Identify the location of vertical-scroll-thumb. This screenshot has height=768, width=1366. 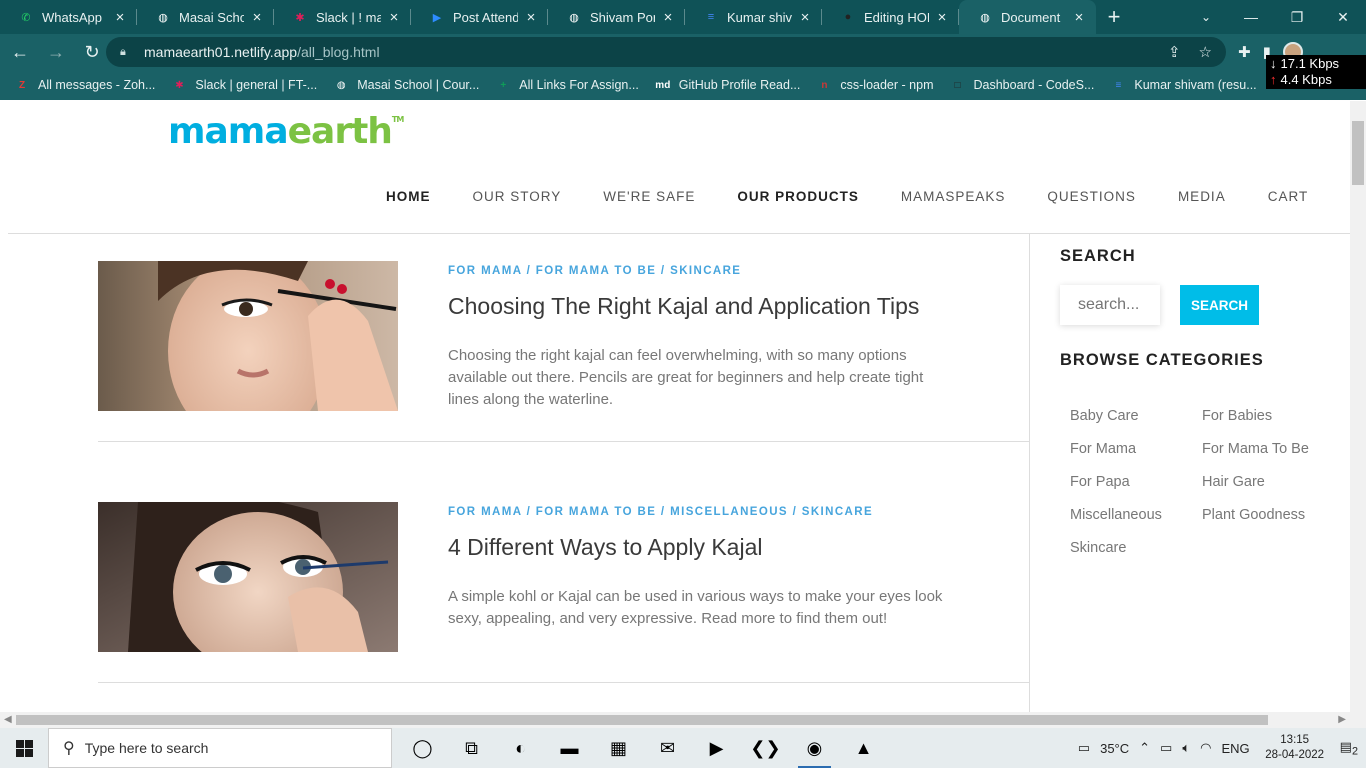
(1358, 153).